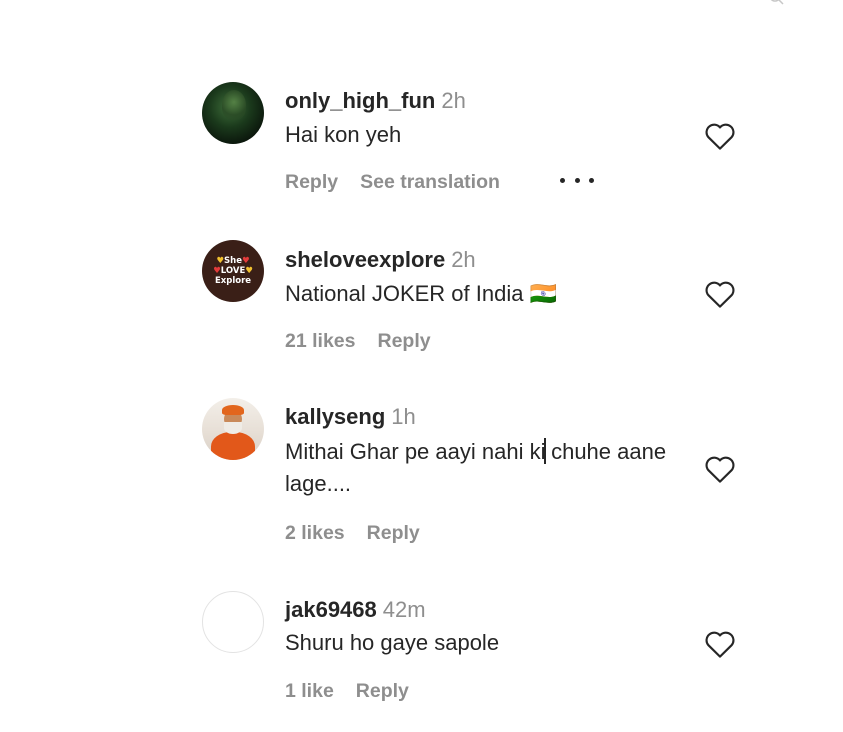 The width and height of the screenshot is (843, 732). I want to click on comment-actions: Reply See translation, so click(392, 182).